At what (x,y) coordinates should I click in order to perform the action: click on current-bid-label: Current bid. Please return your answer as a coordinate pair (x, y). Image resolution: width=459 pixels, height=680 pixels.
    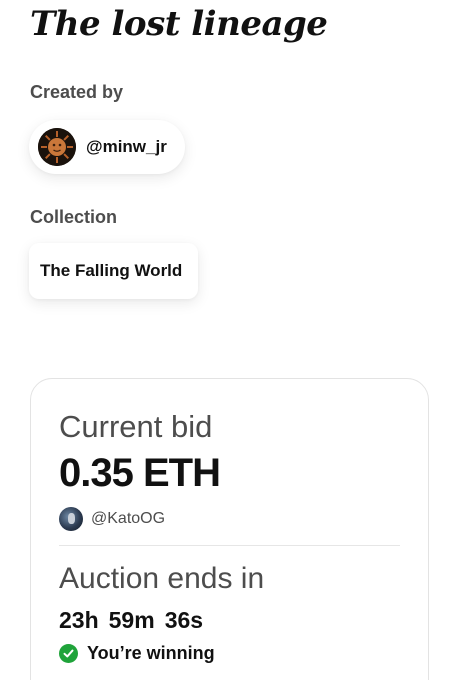
    Looking at the image, I should click on (136, 426).